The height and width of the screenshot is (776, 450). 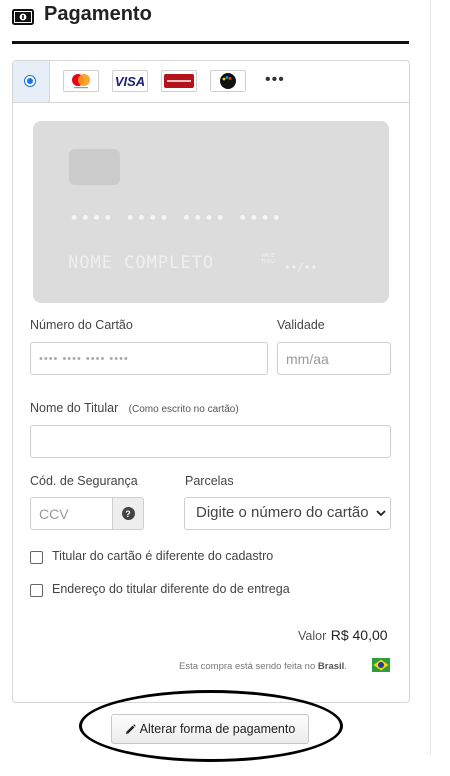 I want to click on chevron-down-icon, so click(x=381, y=513).